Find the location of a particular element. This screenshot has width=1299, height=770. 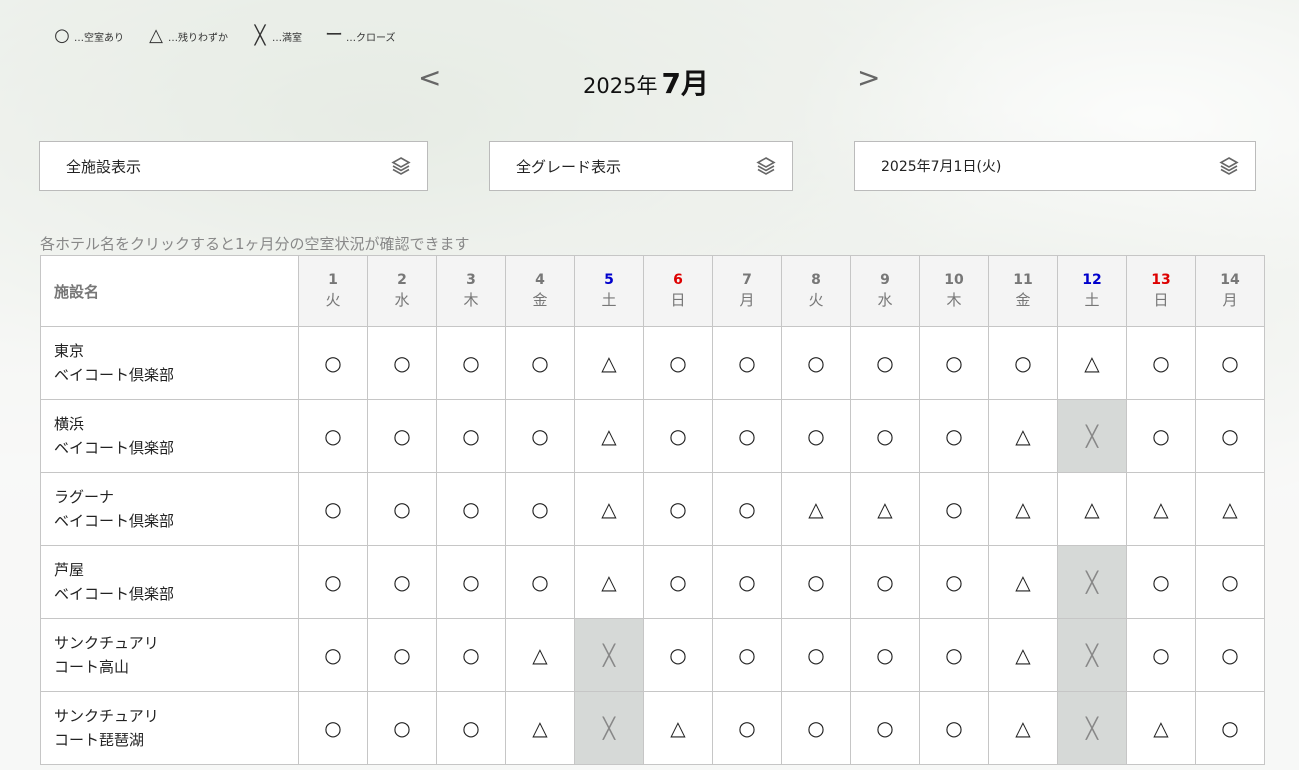

day-header: 9水 is located at coordinates (885, 291).